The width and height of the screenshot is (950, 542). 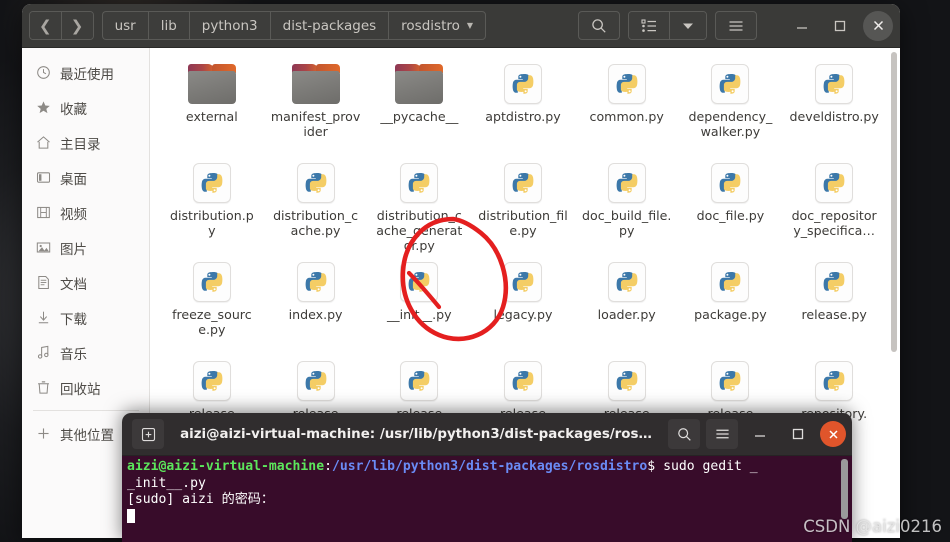 I want to click on folder-item: manifest_provider, so click(x=316, y=107).